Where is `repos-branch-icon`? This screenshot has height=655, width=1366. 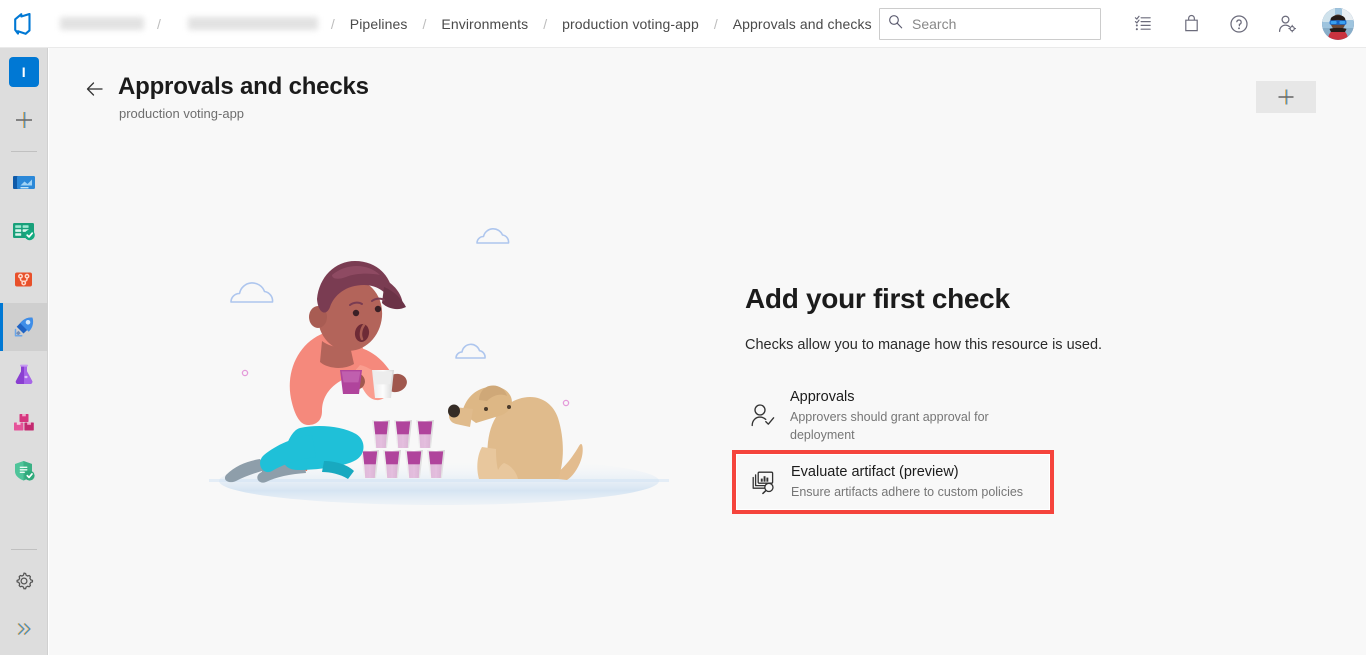
repos-branch-icon is located at coordinates (23, 279).